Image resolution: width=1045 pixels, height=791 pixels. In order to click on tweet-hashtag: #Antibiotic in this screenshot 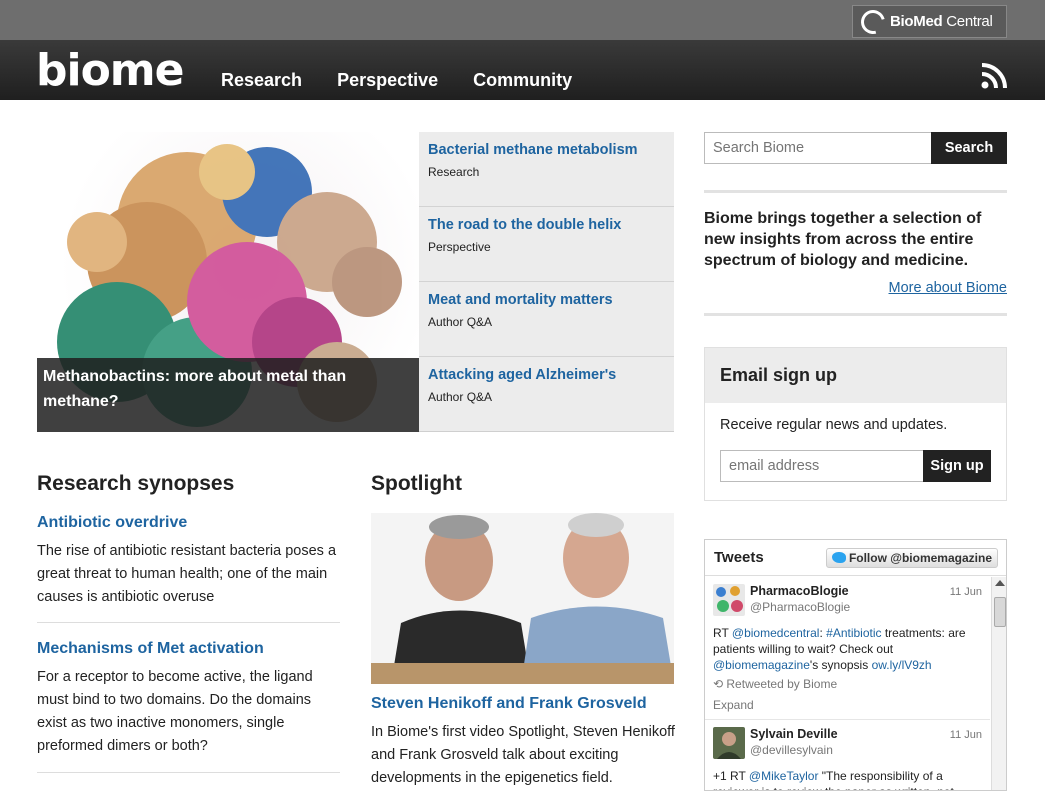, I will do `click(853, 633)`.